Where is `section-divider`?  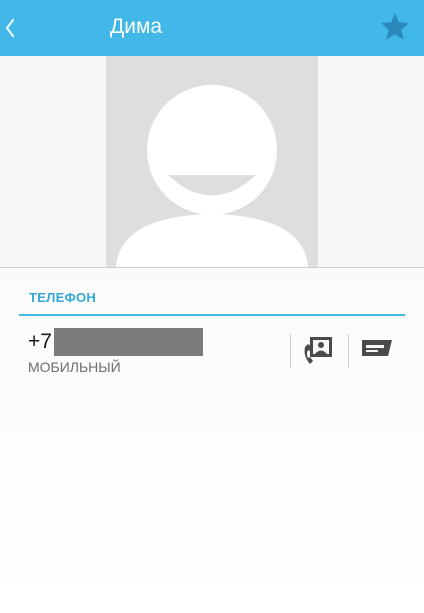
section-divider is located at coordinates (212, 315).